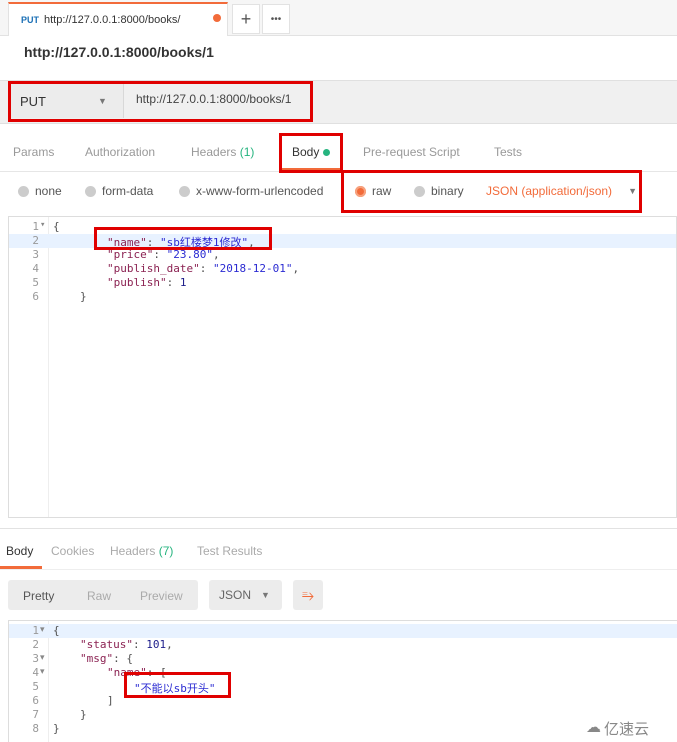 The width and height of the screenshot is (677, 742). Describe the element at coordinates (276, 19) in the screenshot. I see `more-tabs-button: •••` at that location.